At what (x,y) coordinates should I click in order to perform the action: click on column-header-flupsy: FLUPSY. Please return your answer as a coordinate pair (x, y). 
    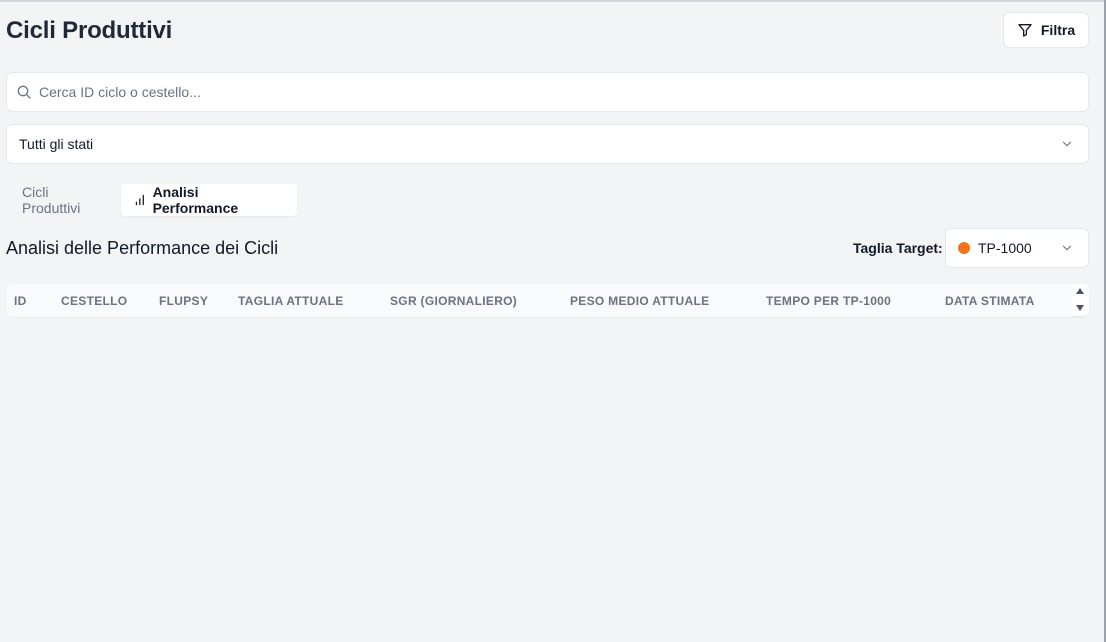
    Looking at the image, I should click on (183, 301).